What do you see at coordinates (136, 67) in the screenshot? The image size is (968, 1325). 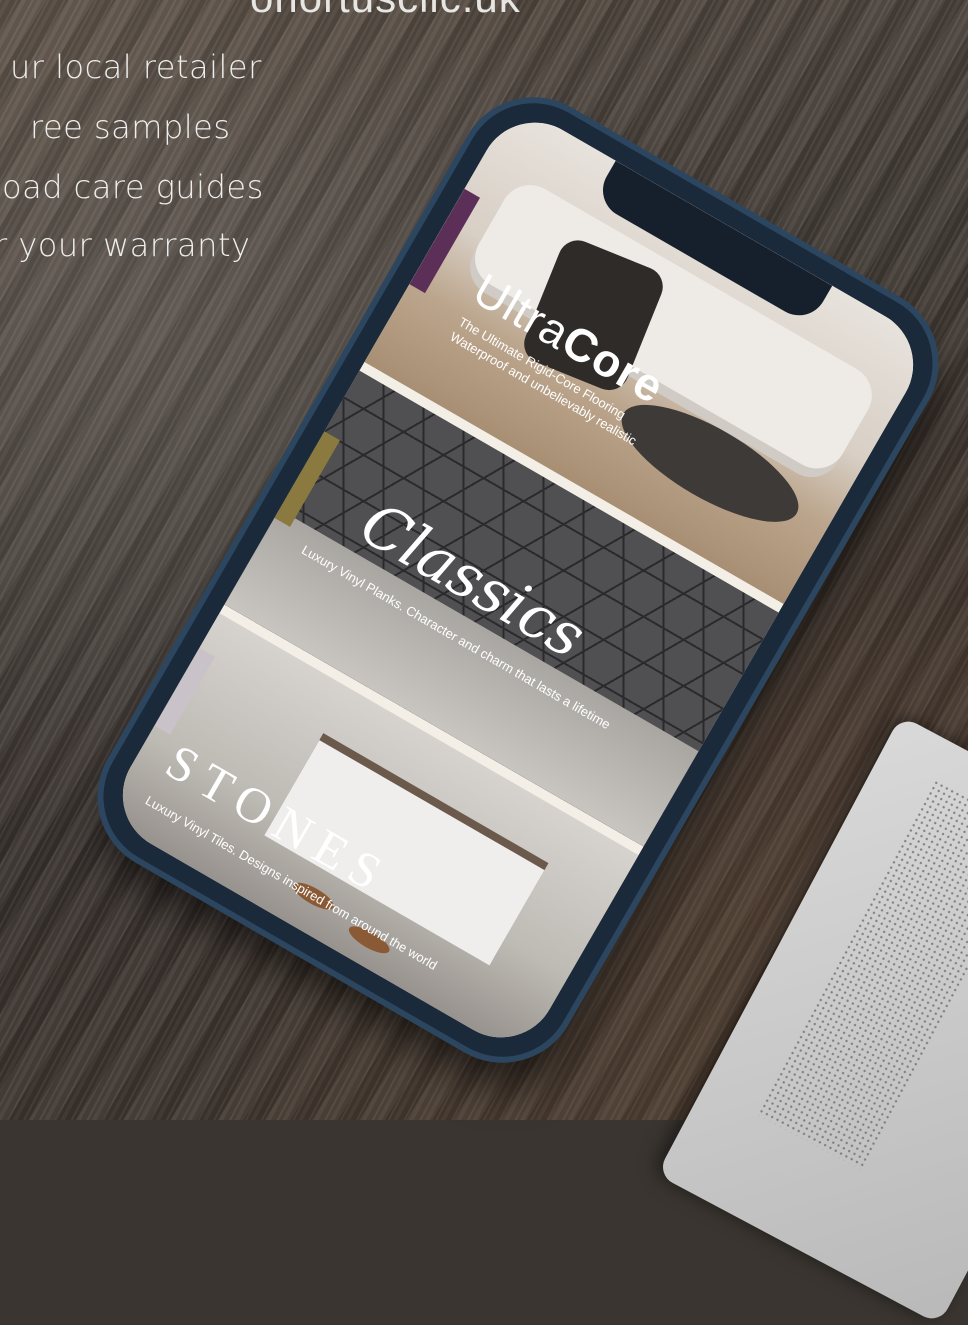 I see `benefit-item: ur local retailer` at bounding box center [136, 67].